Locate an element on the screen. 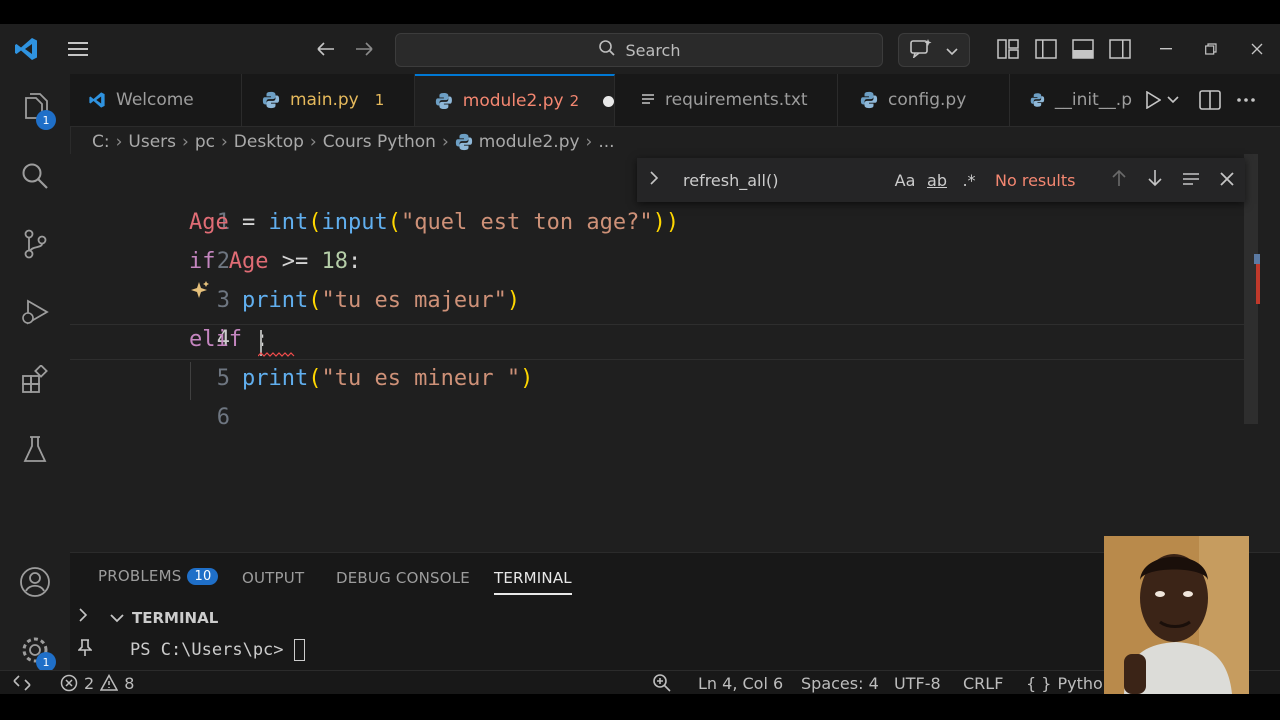 This screenshot has height=720, width=1280. toggle-secondary-sidebar-icon is located at coordinates (1120, 49).